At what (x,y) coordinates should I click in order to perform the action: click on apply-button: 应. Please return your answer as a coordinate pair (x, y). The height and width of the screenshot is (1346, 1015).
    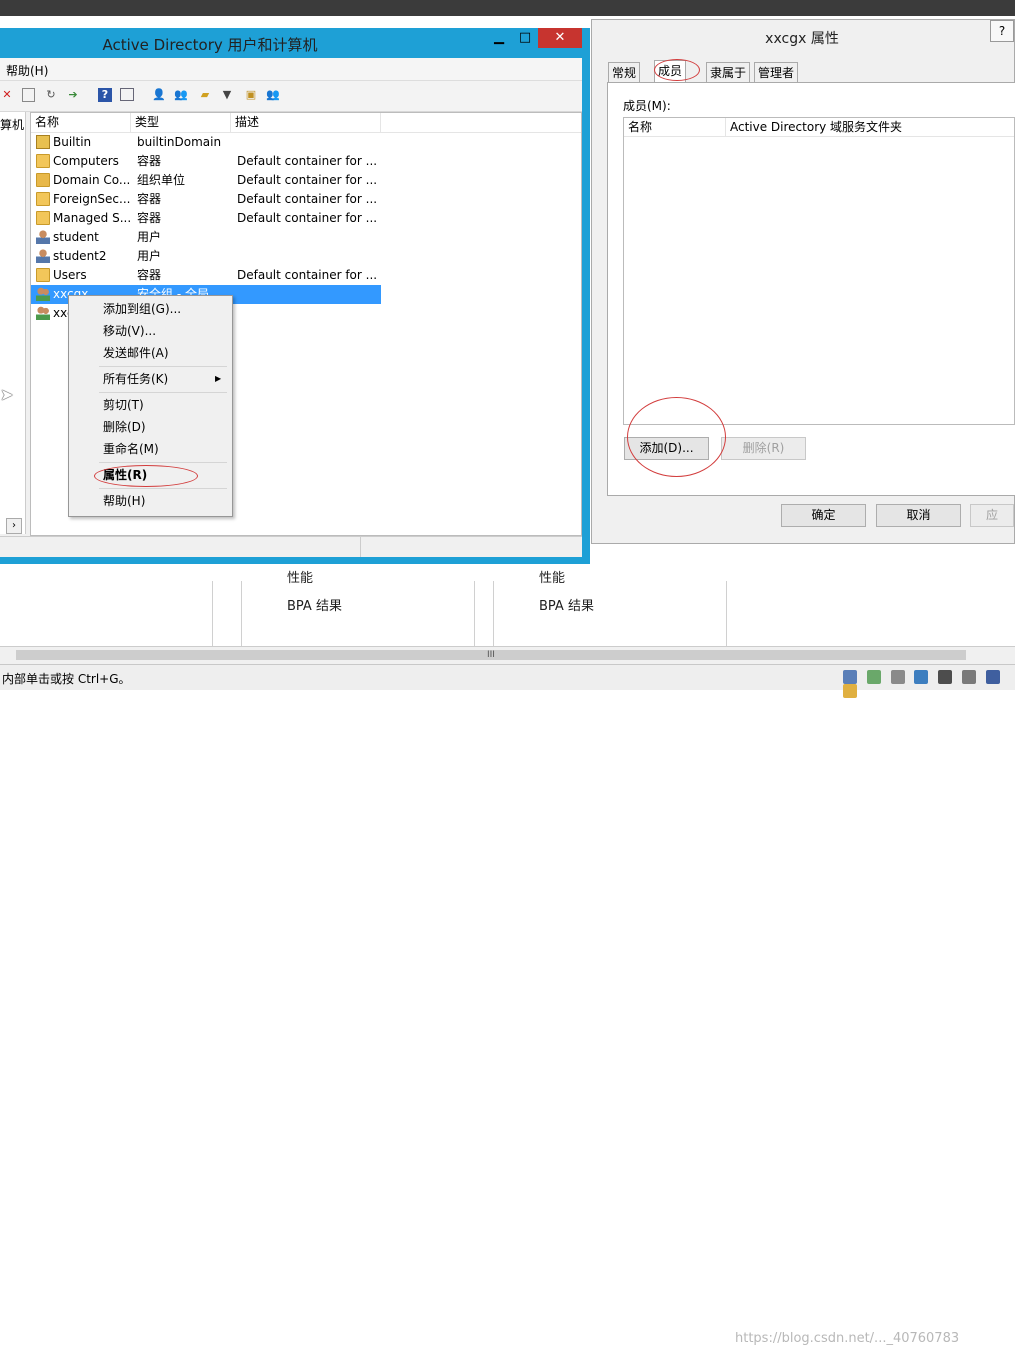
    Looking at the image, I should click on (992, 515).